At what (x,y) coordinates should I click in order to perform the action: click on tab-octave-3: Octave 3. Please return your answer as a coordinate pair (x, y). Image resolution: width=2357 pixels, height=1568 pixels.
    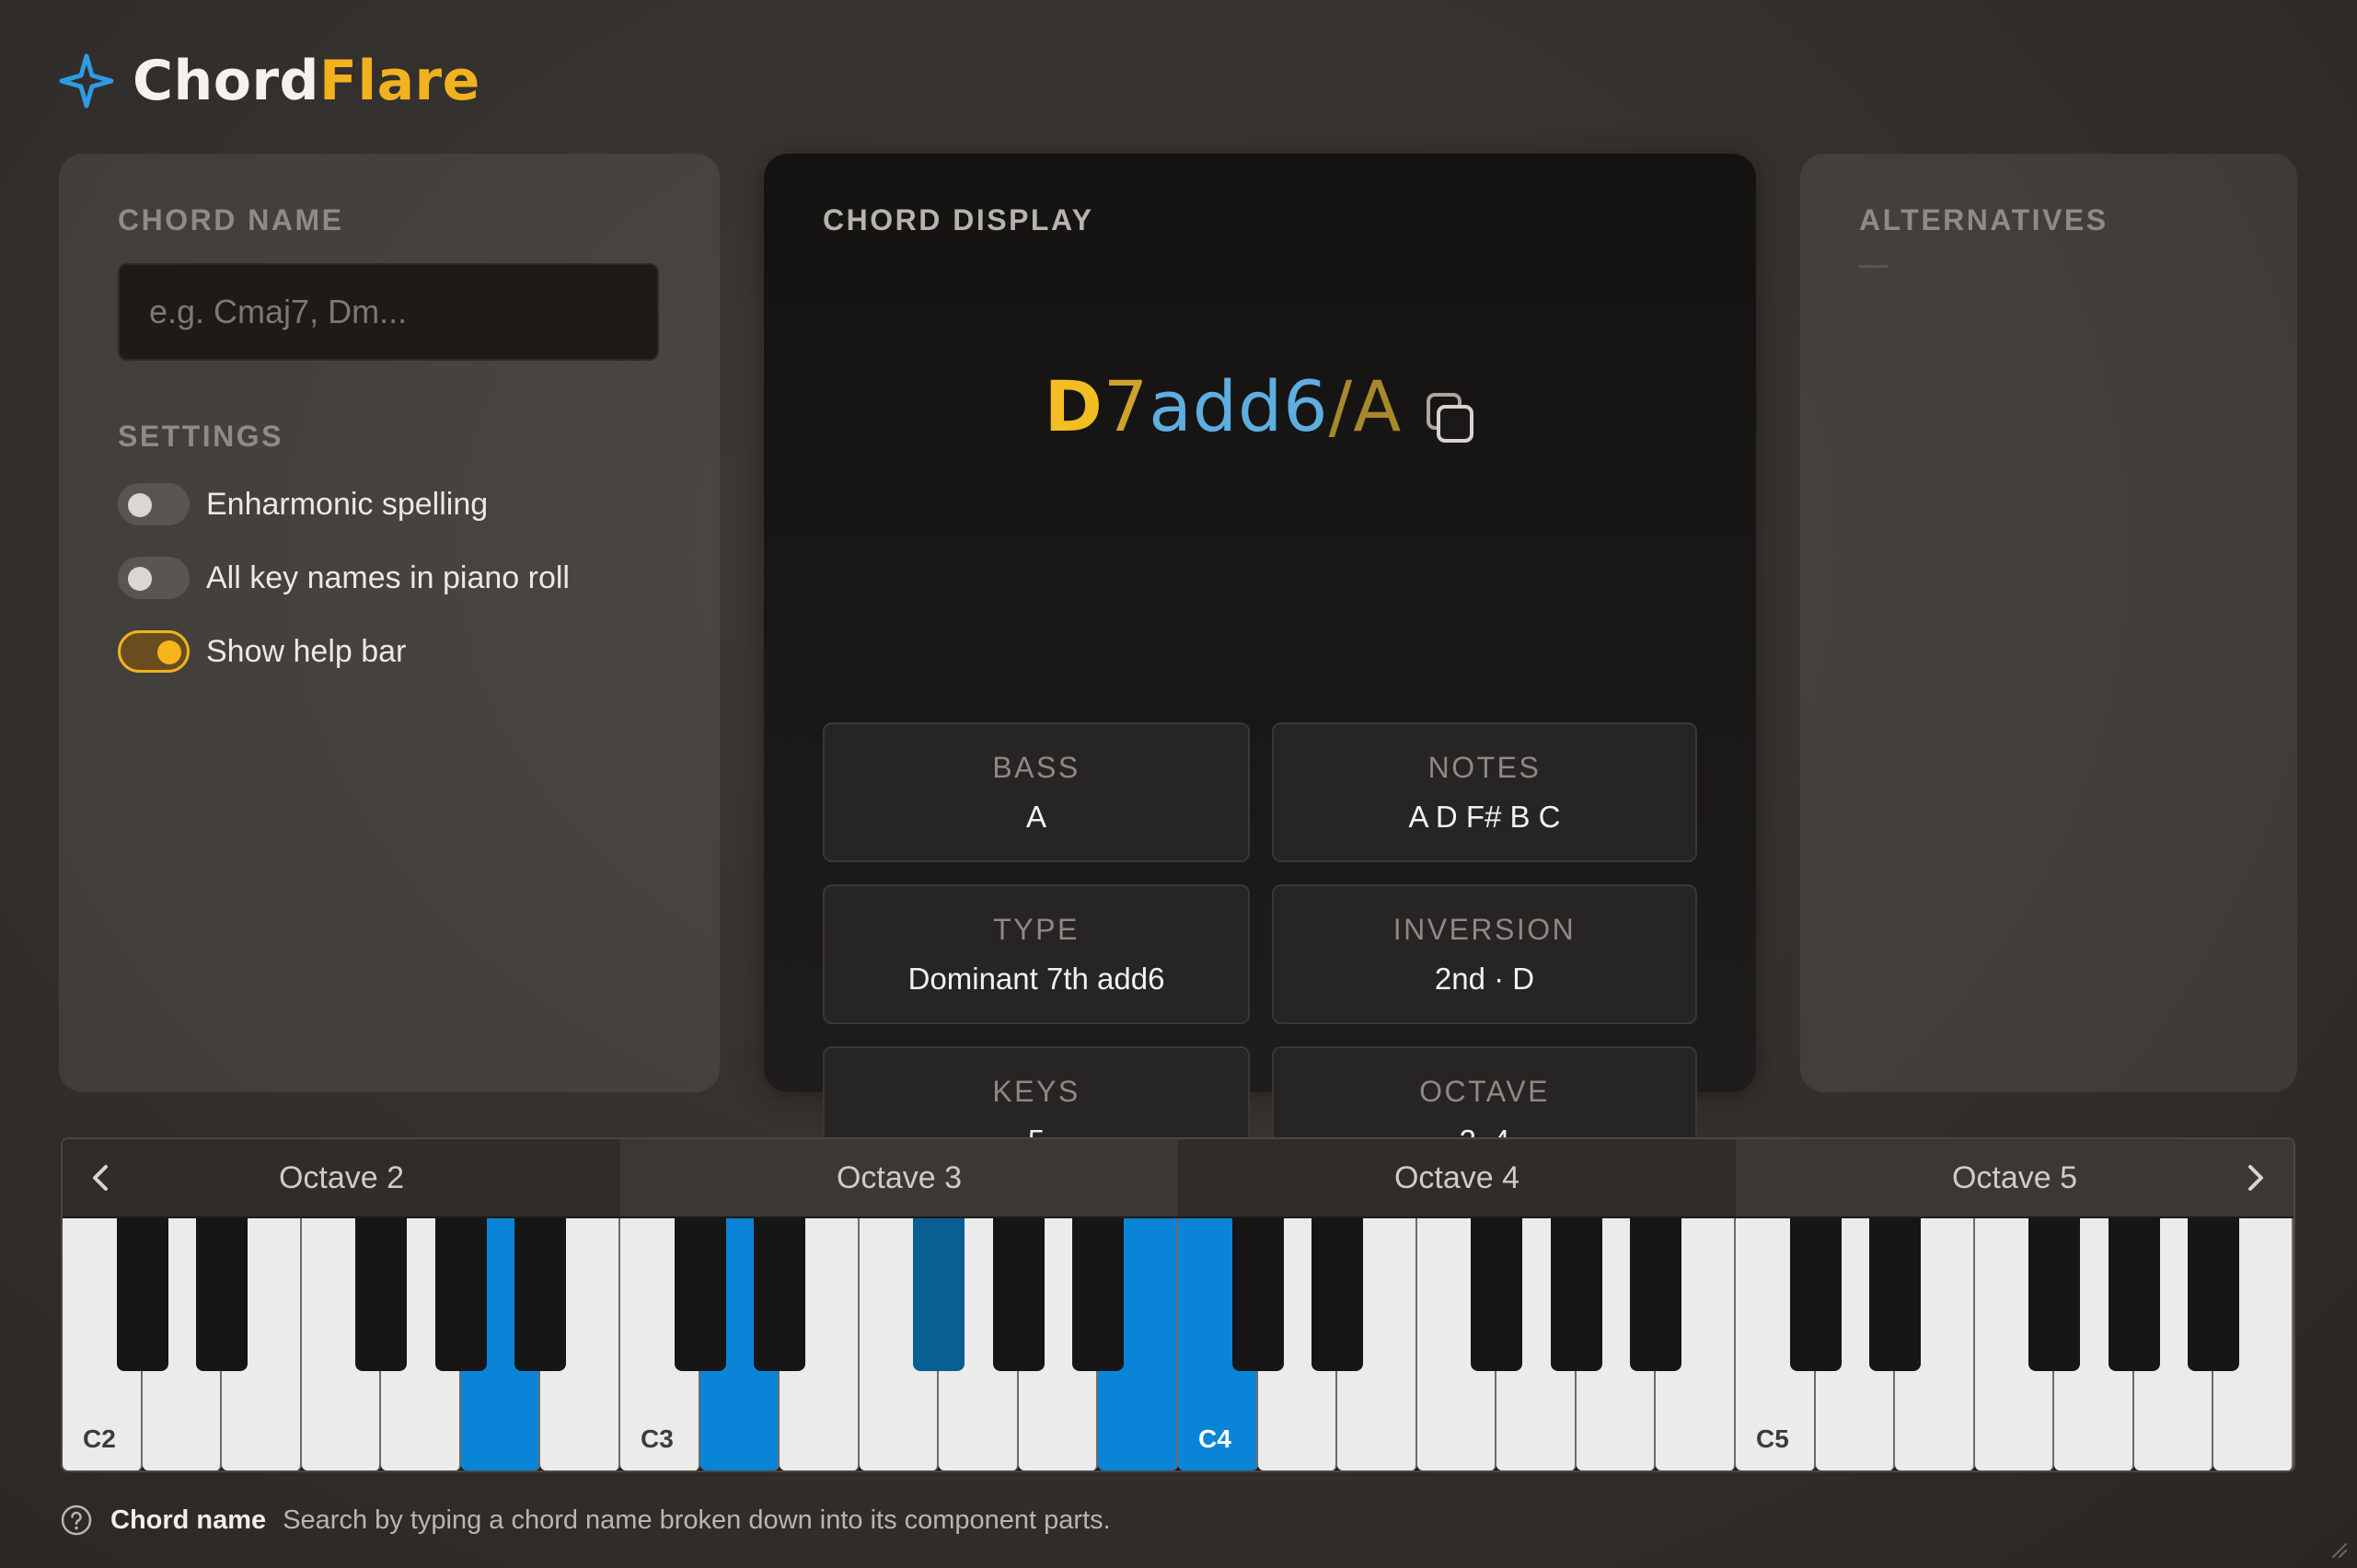
    Looking at the image, I should click on (899, 1177).